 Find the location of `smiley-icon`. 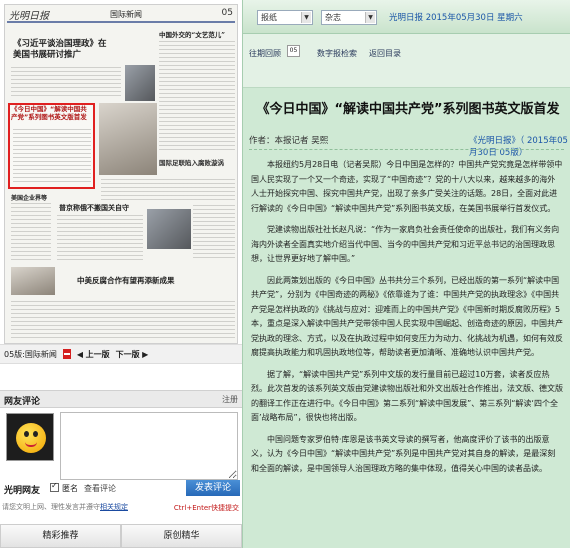

smiley-icon is located at coordinates (31, 438).